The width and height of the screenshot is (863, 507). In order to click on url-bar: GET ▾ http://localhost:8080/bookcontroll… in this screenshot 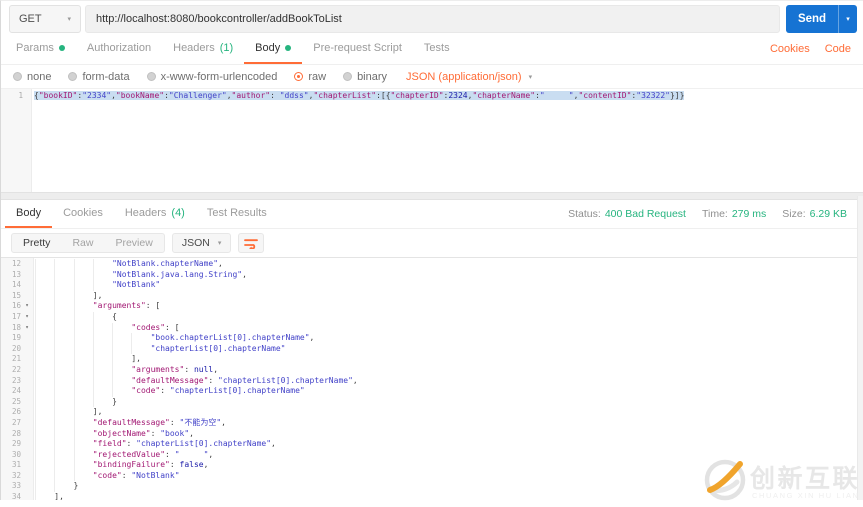, I will do `click(433, 19)`.